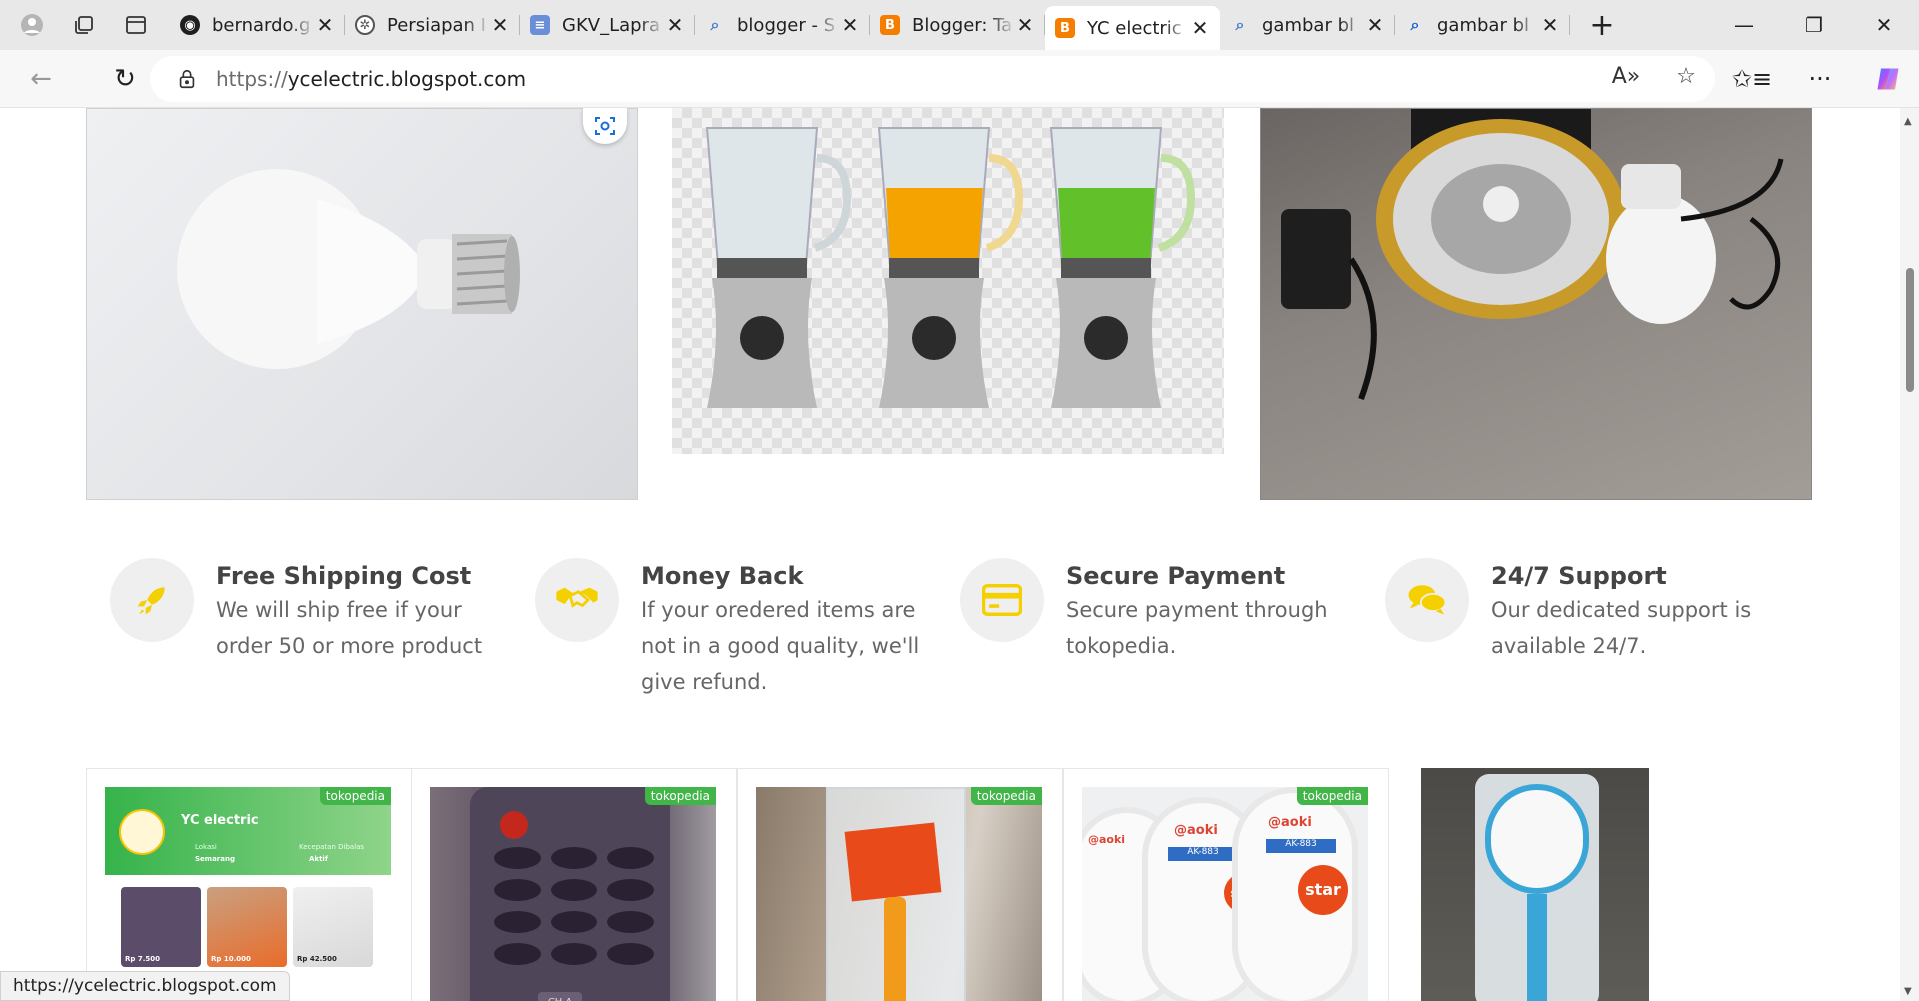  I want to click on product-card-remote: CH.A tokopedia, so click(574, 884).